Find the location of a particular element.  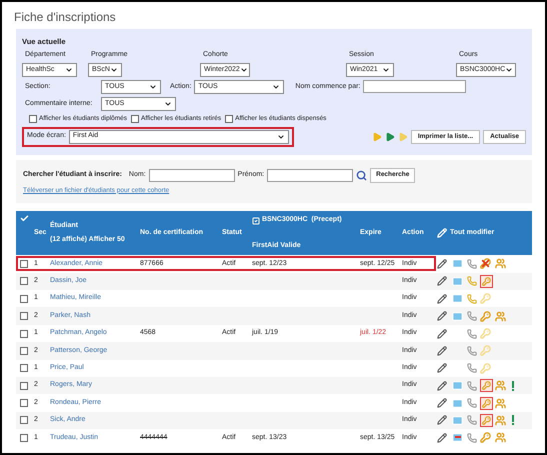

page-title: Fiche d'inscriptions is located at coordinates (65, 17).